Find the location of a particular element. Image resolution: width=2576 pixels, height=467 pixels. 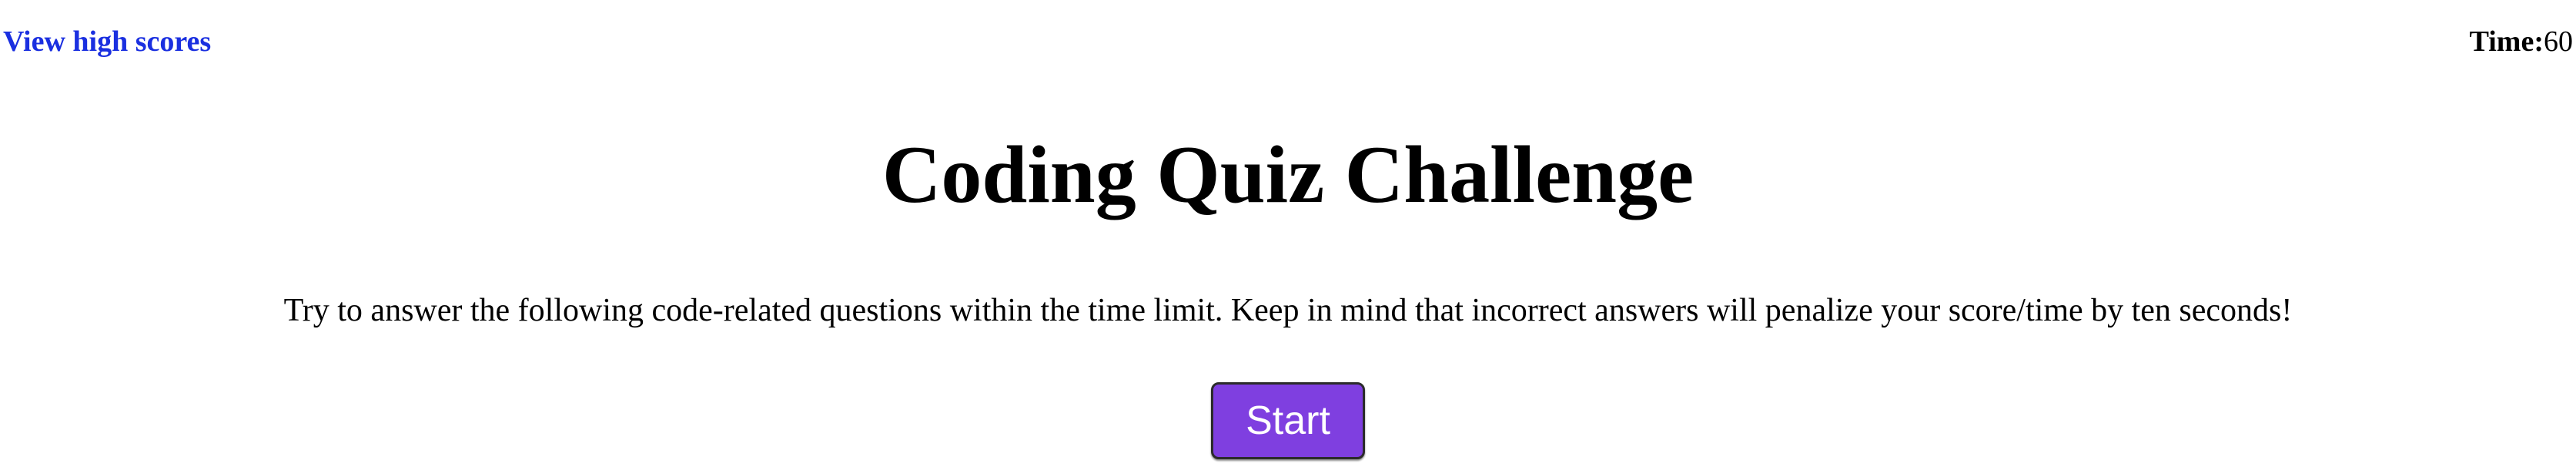

timer-value: 60 is located at coordinates (2558, 42).